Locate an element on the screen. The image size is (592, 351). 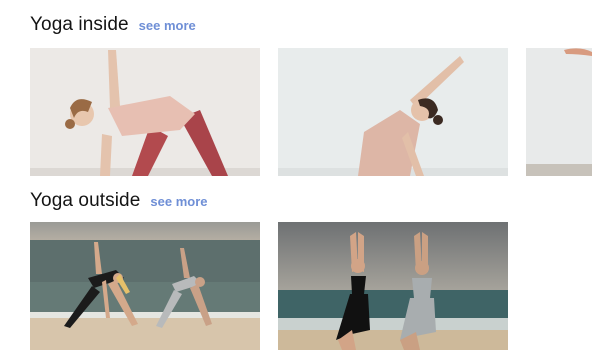
section-header-yoga-outside: Yoga outside see more is located at coordinates (118, 201).